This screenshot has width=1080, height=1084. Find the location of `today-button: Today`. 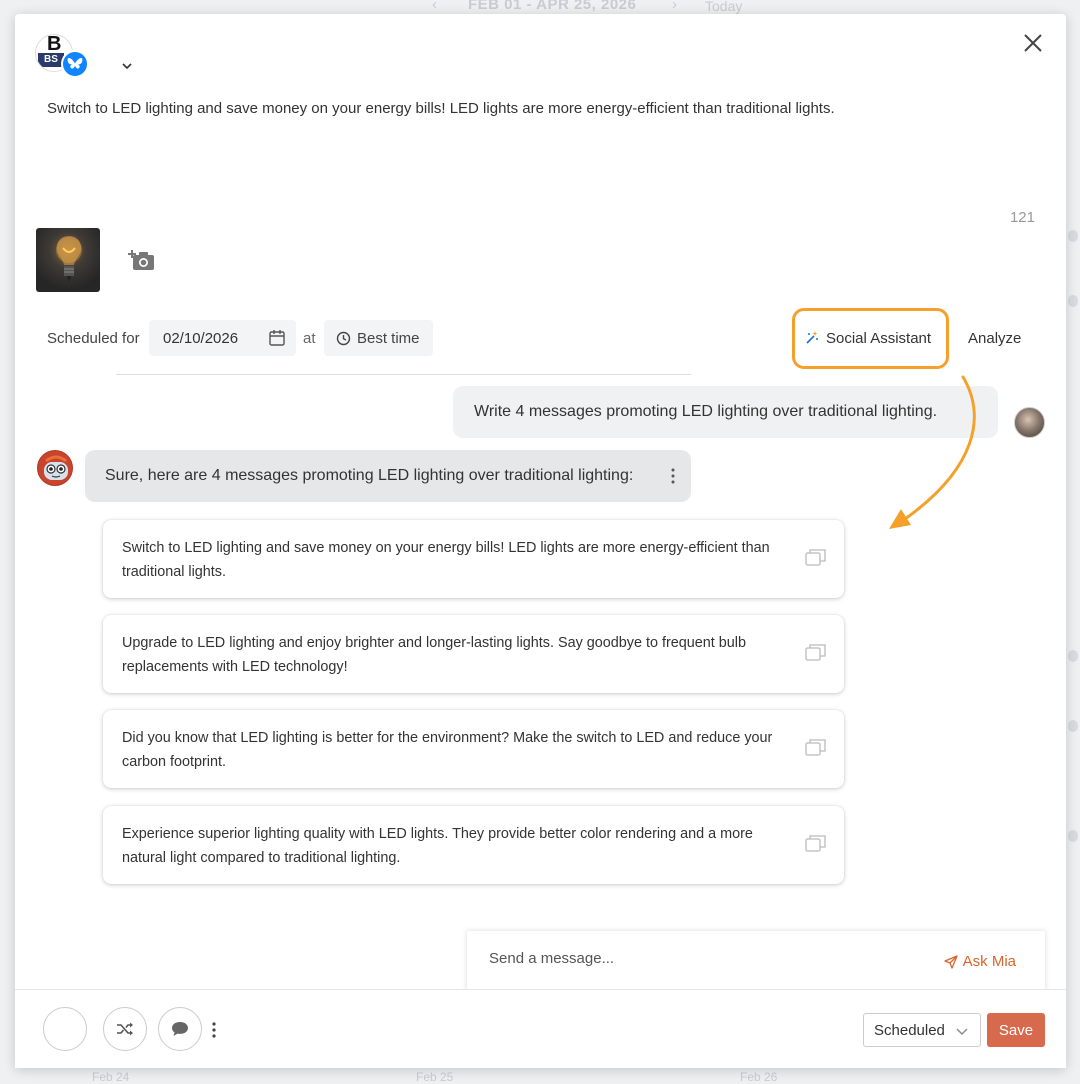

today-button: Today is located at coordinates (723, 7).